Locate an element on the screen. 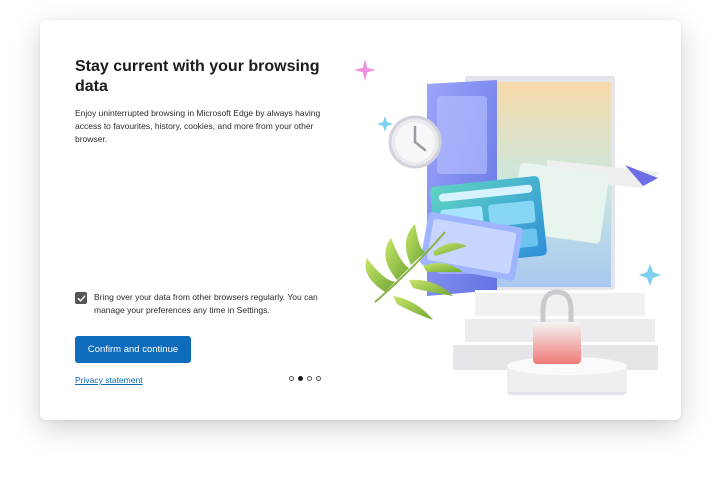  privacy-statement-link: Privacy statement is located at coordinates (109, 380).